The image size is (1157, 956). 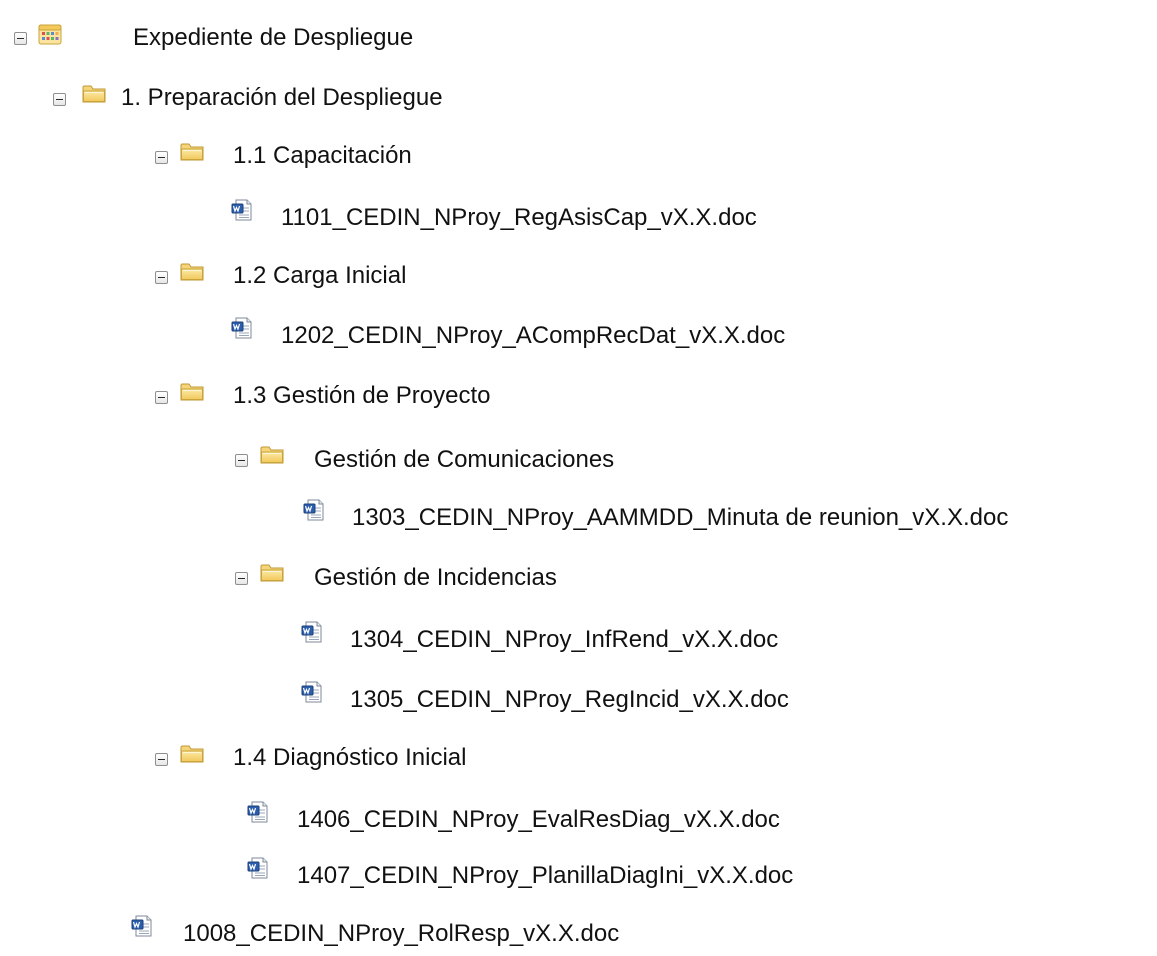 What do you see at coordinates (533, 335) in the screenshot?
I see `tree-node-label: 1202_CEDIN_NProy_ACompRecDat_vX.X.doc` at bounding box center [533, 335].